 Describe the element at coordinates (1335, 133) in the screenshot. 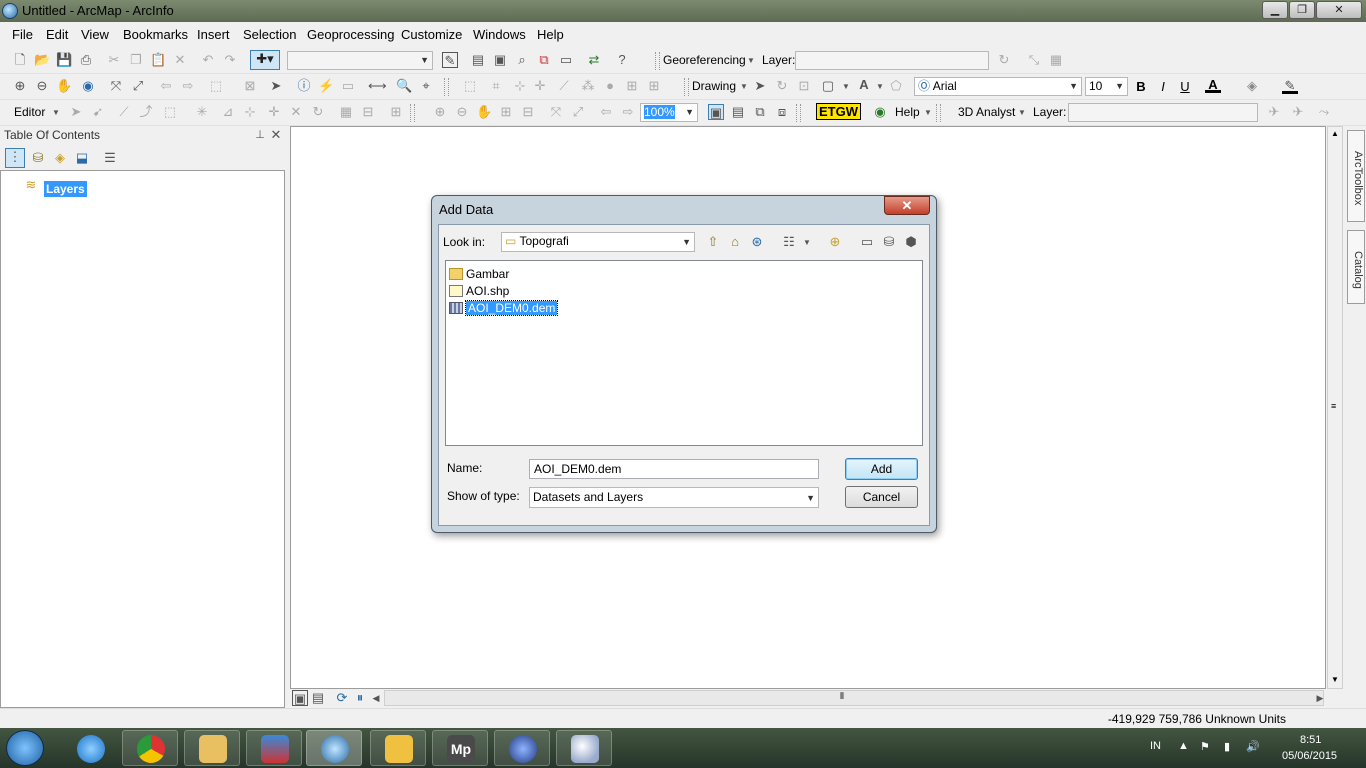

I see `scroll-up-icon: ▲` at that location.